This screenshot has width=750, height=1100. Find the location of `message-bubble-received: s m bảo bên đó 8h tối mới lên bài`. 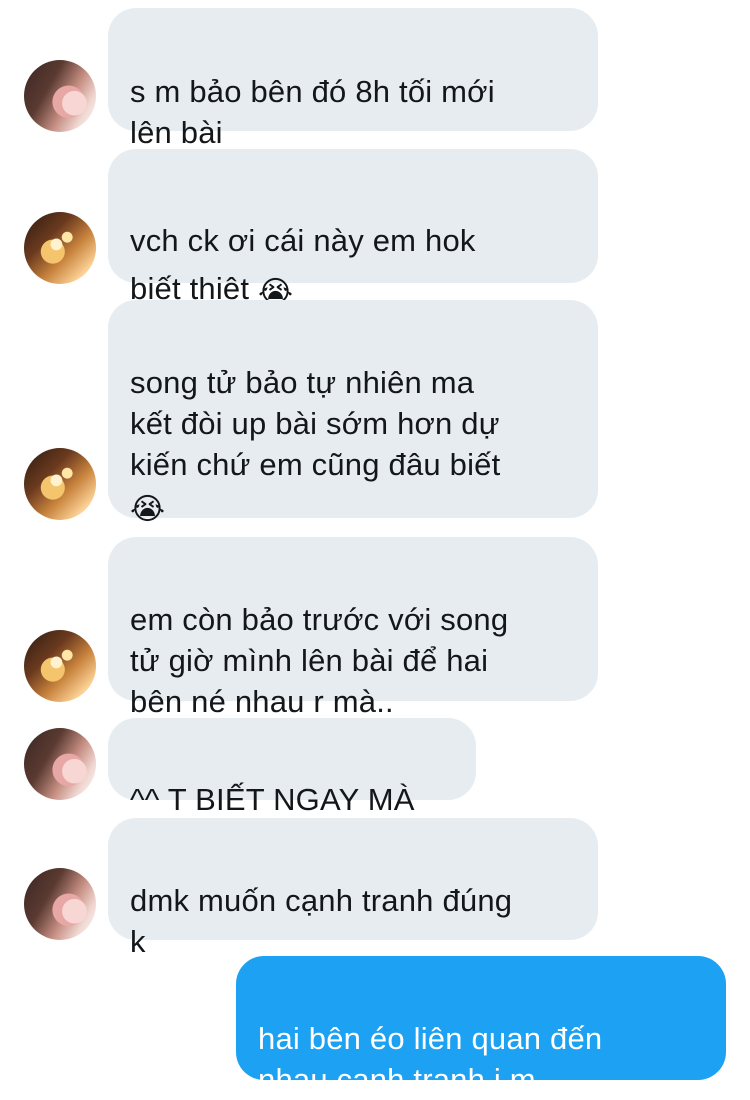

message-bubble-received: s m bảo bên đó 8h tối mới lên bài is located at coordinates (353, 79).